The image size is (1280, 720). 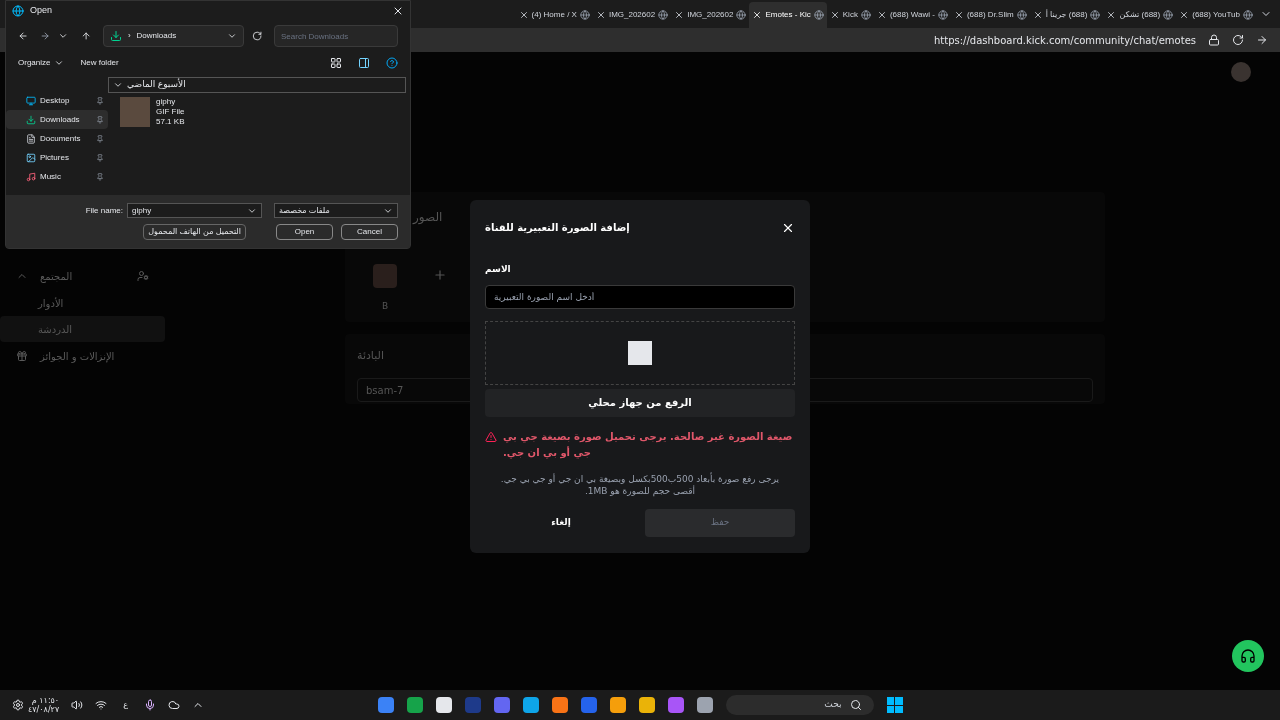 What do you see at coordinates (428, 217) in the screenshot?
I see `card-title: الصور` at bounding box center [428, 217].